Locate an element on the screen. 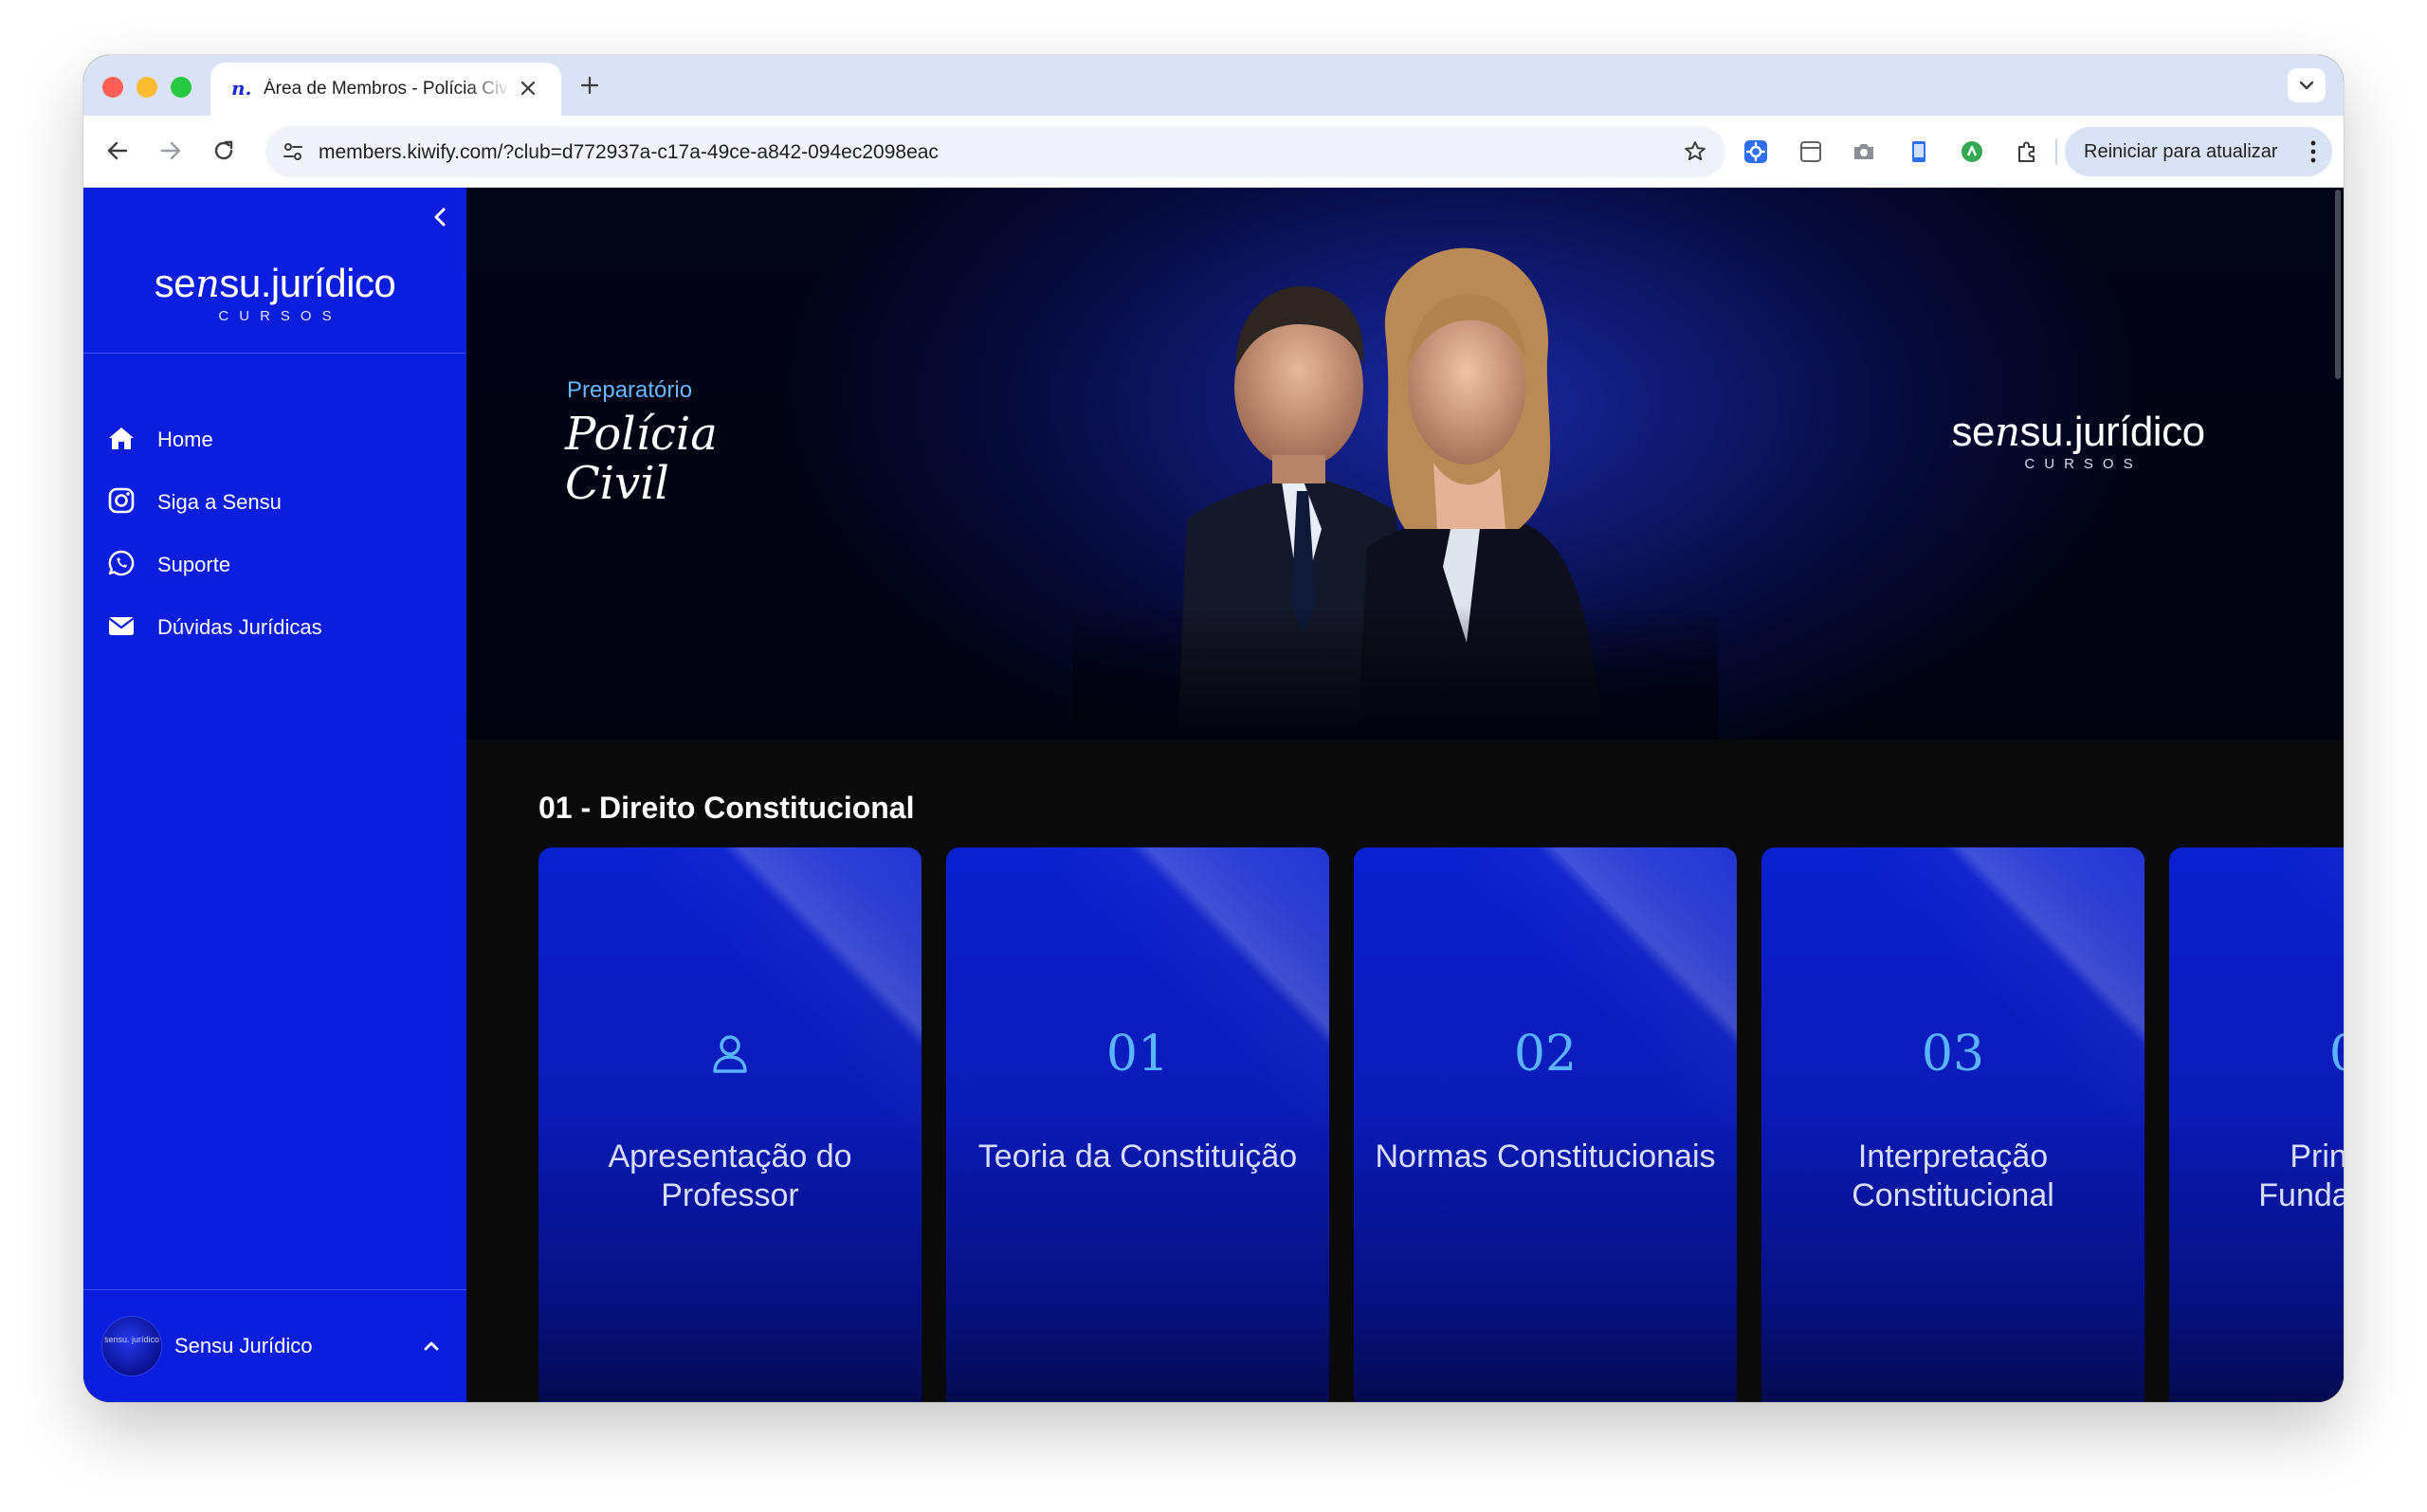 The image size is (2427, 1512). new-tab-icon is located at coordinates (590, 85).